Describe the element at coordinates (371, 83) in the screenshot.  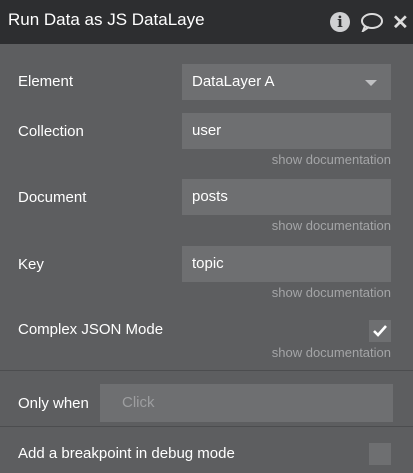
I see `chevron-down-icon` at that location.